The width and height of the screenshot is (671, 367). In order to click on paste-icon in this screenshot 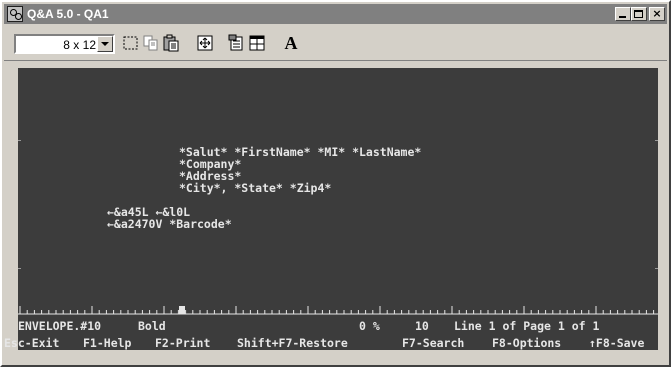, I will do `click(171, 43)`.